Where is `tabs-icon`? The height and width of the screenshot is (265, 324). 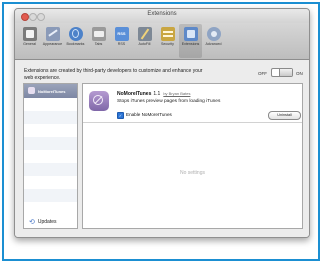
tabs-icon is located at coordinates (98, 34).